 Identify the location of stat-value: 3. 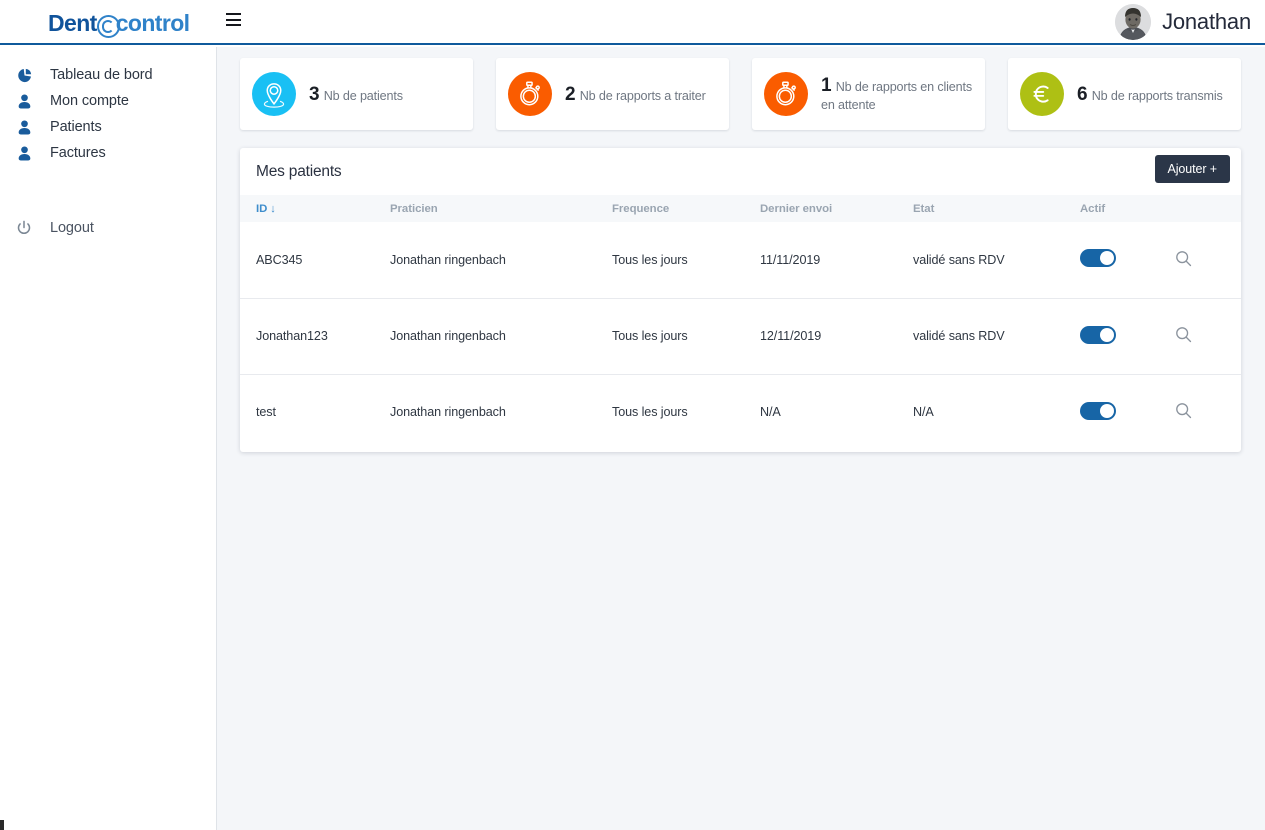
(314, 94).